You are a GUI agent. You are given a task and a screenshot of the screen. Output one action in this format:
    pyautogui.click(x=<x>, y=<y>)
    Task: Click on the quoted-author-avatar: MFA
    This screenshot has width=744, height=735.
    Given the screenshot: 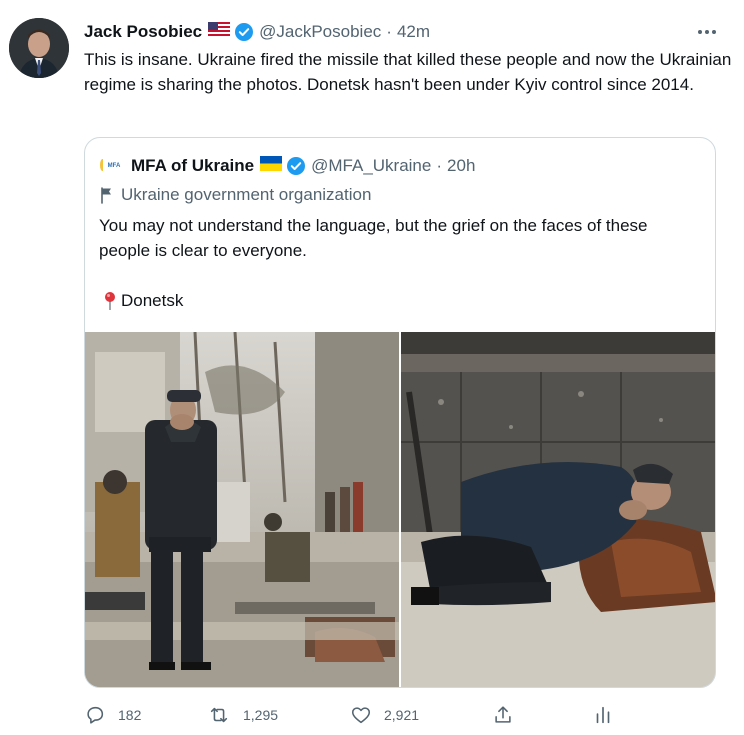 What is the action you would take?
    pyautogui.click(x=111, y=166)
    